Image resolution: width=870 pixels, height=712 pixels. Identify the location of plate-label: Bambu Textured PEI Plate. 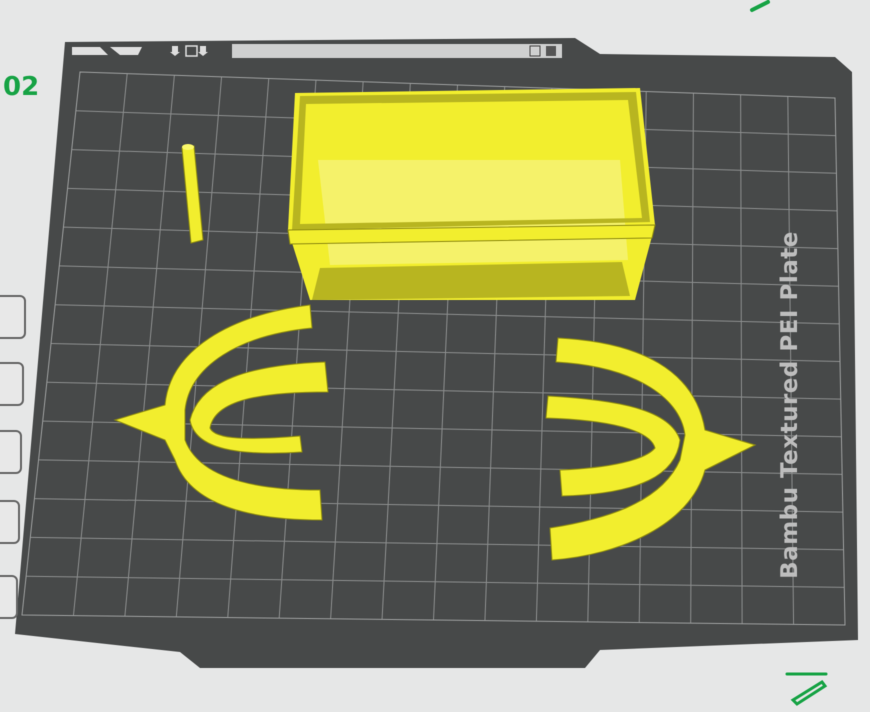
(790, 405).